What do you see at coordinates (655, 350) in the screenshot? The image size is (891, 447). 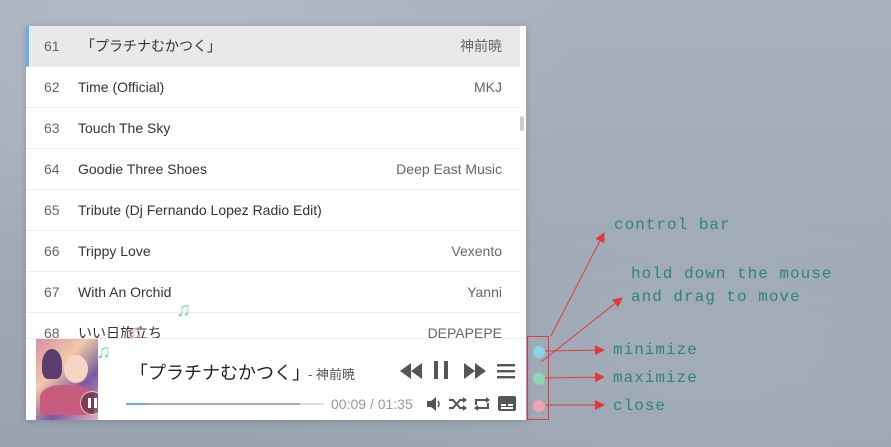 I see `annotation-minimize: minimize` at bounding box center [655, 350].